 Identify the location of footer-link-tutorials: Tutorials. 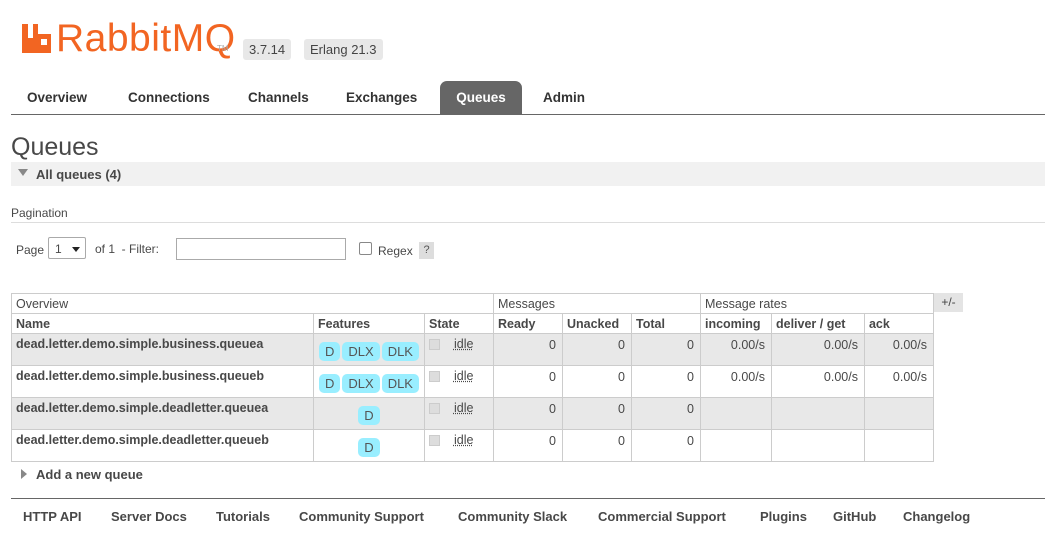
(243, 516).